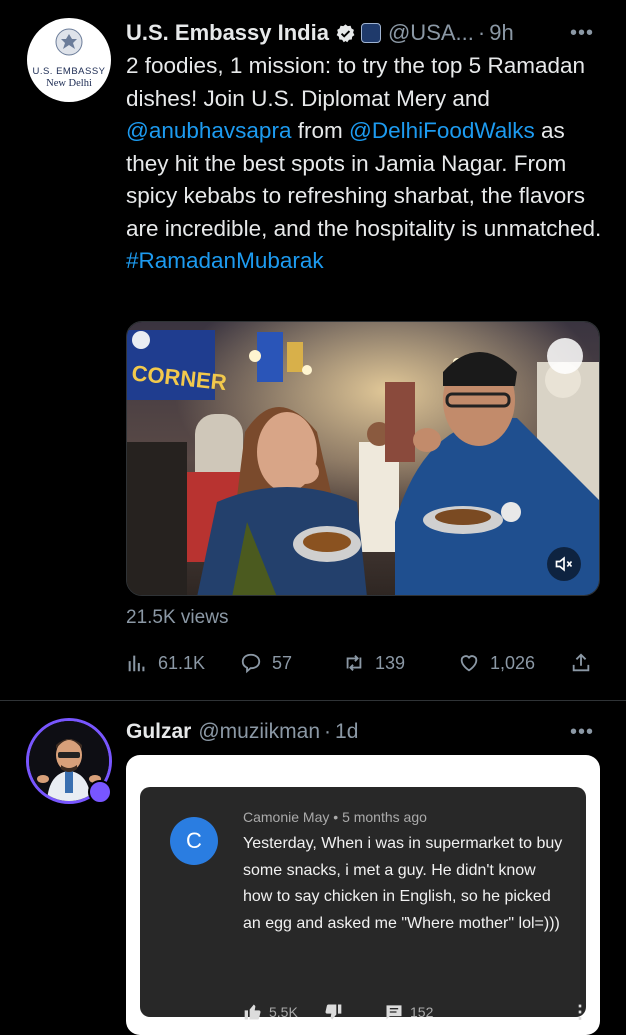 This screenshot has height=1035, width=626. I want to click on community-badge-icon, so click(100, 792).